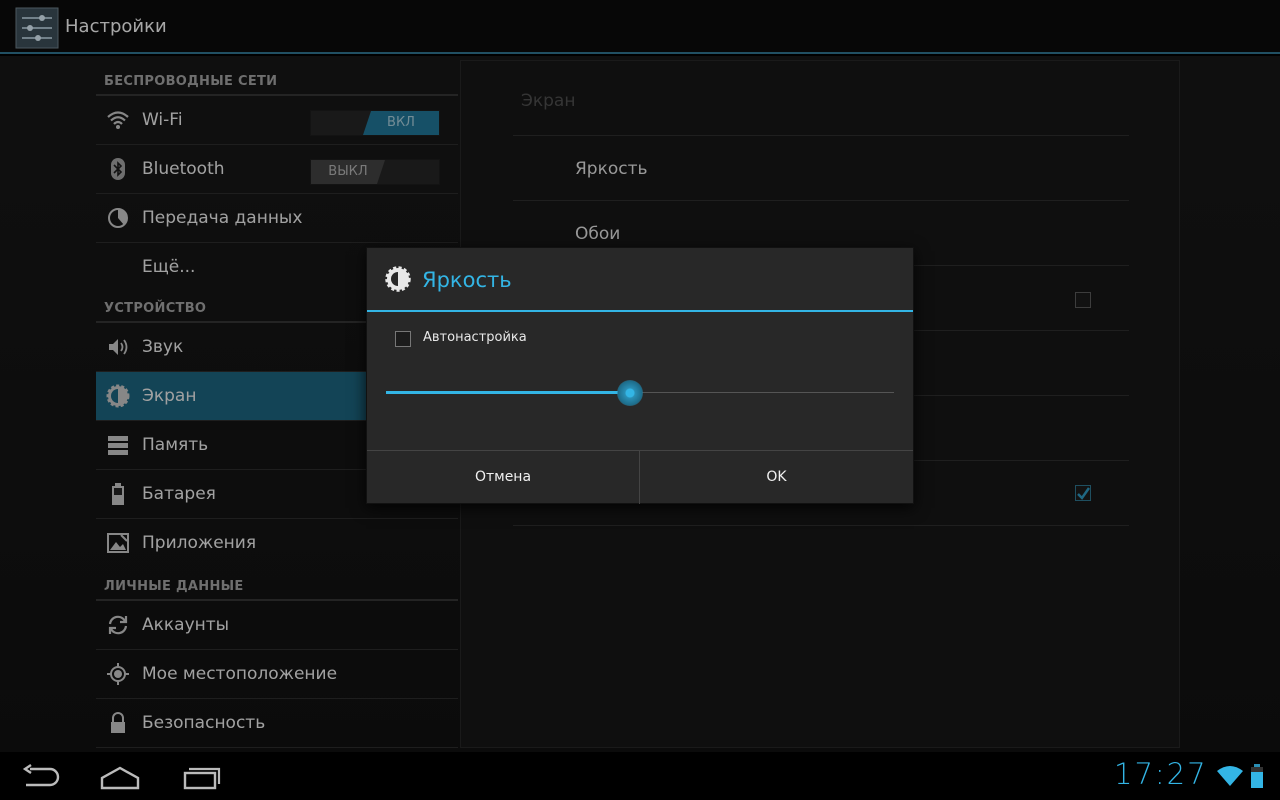 Image resolution: width=1280 pixels, height=800 pixels. I want to click on dialog-button-bar: Отмена OK, so click(640, 477).